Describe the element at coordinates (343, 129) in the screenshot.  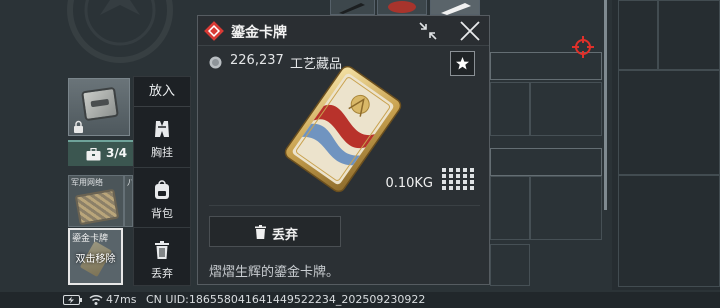
I see `gilded-card-image` at that location.